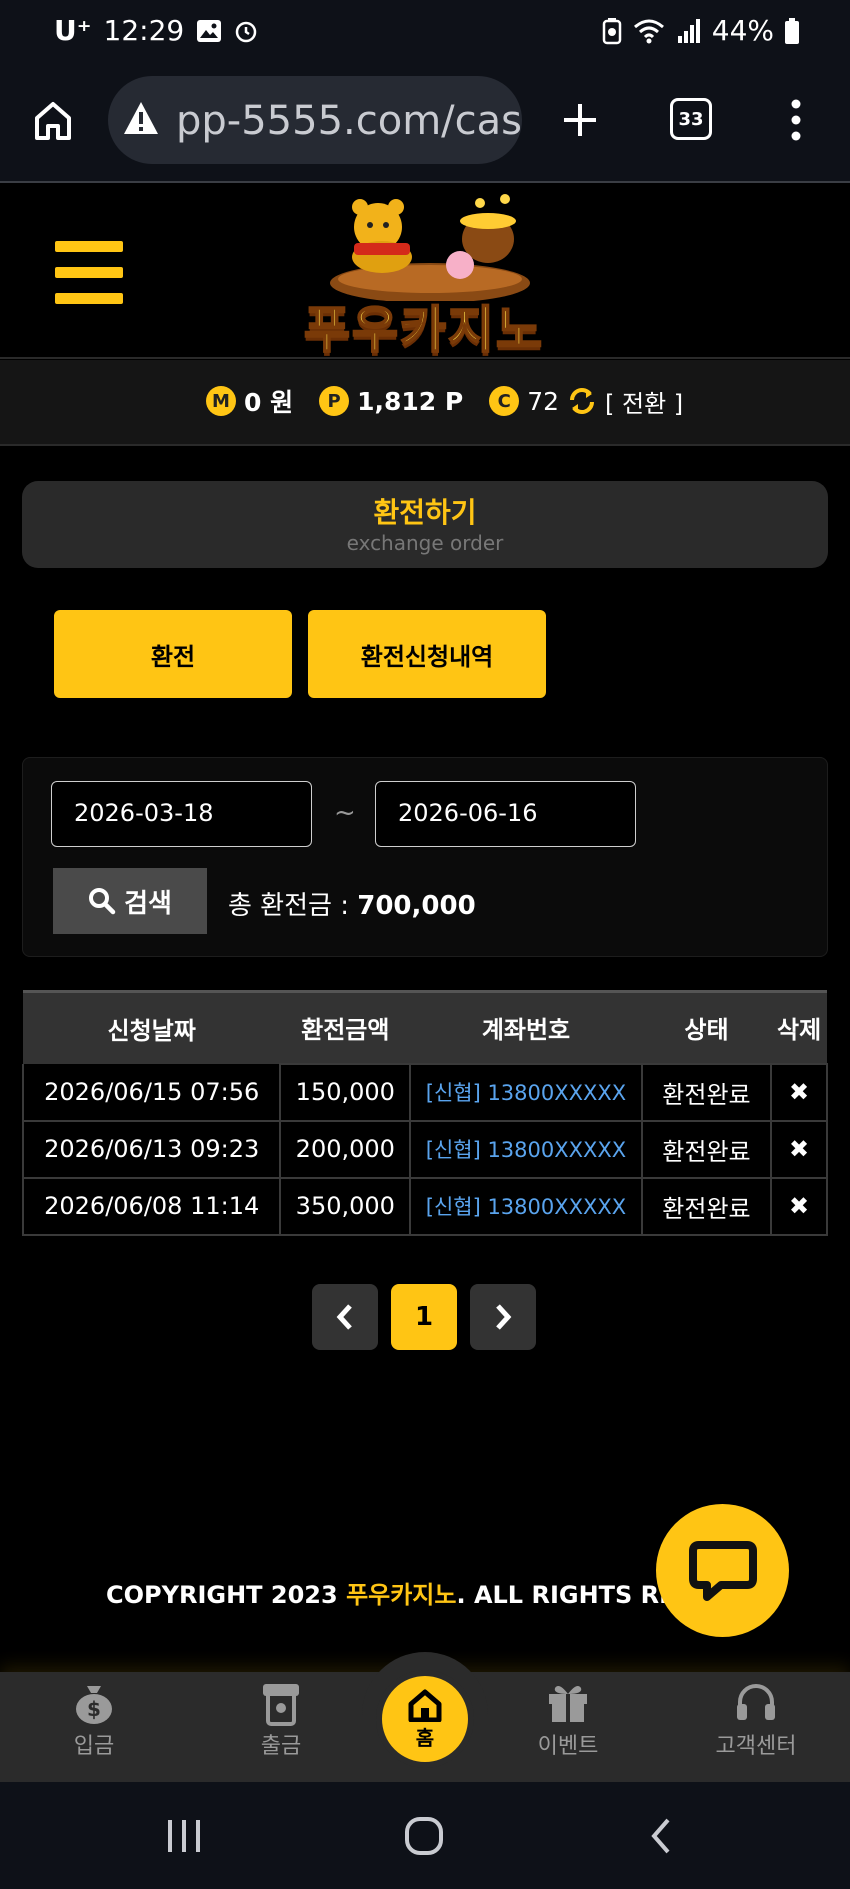 The image size is (850, 1889). I want to click on chevron-right-icon, so click(504, 1317).